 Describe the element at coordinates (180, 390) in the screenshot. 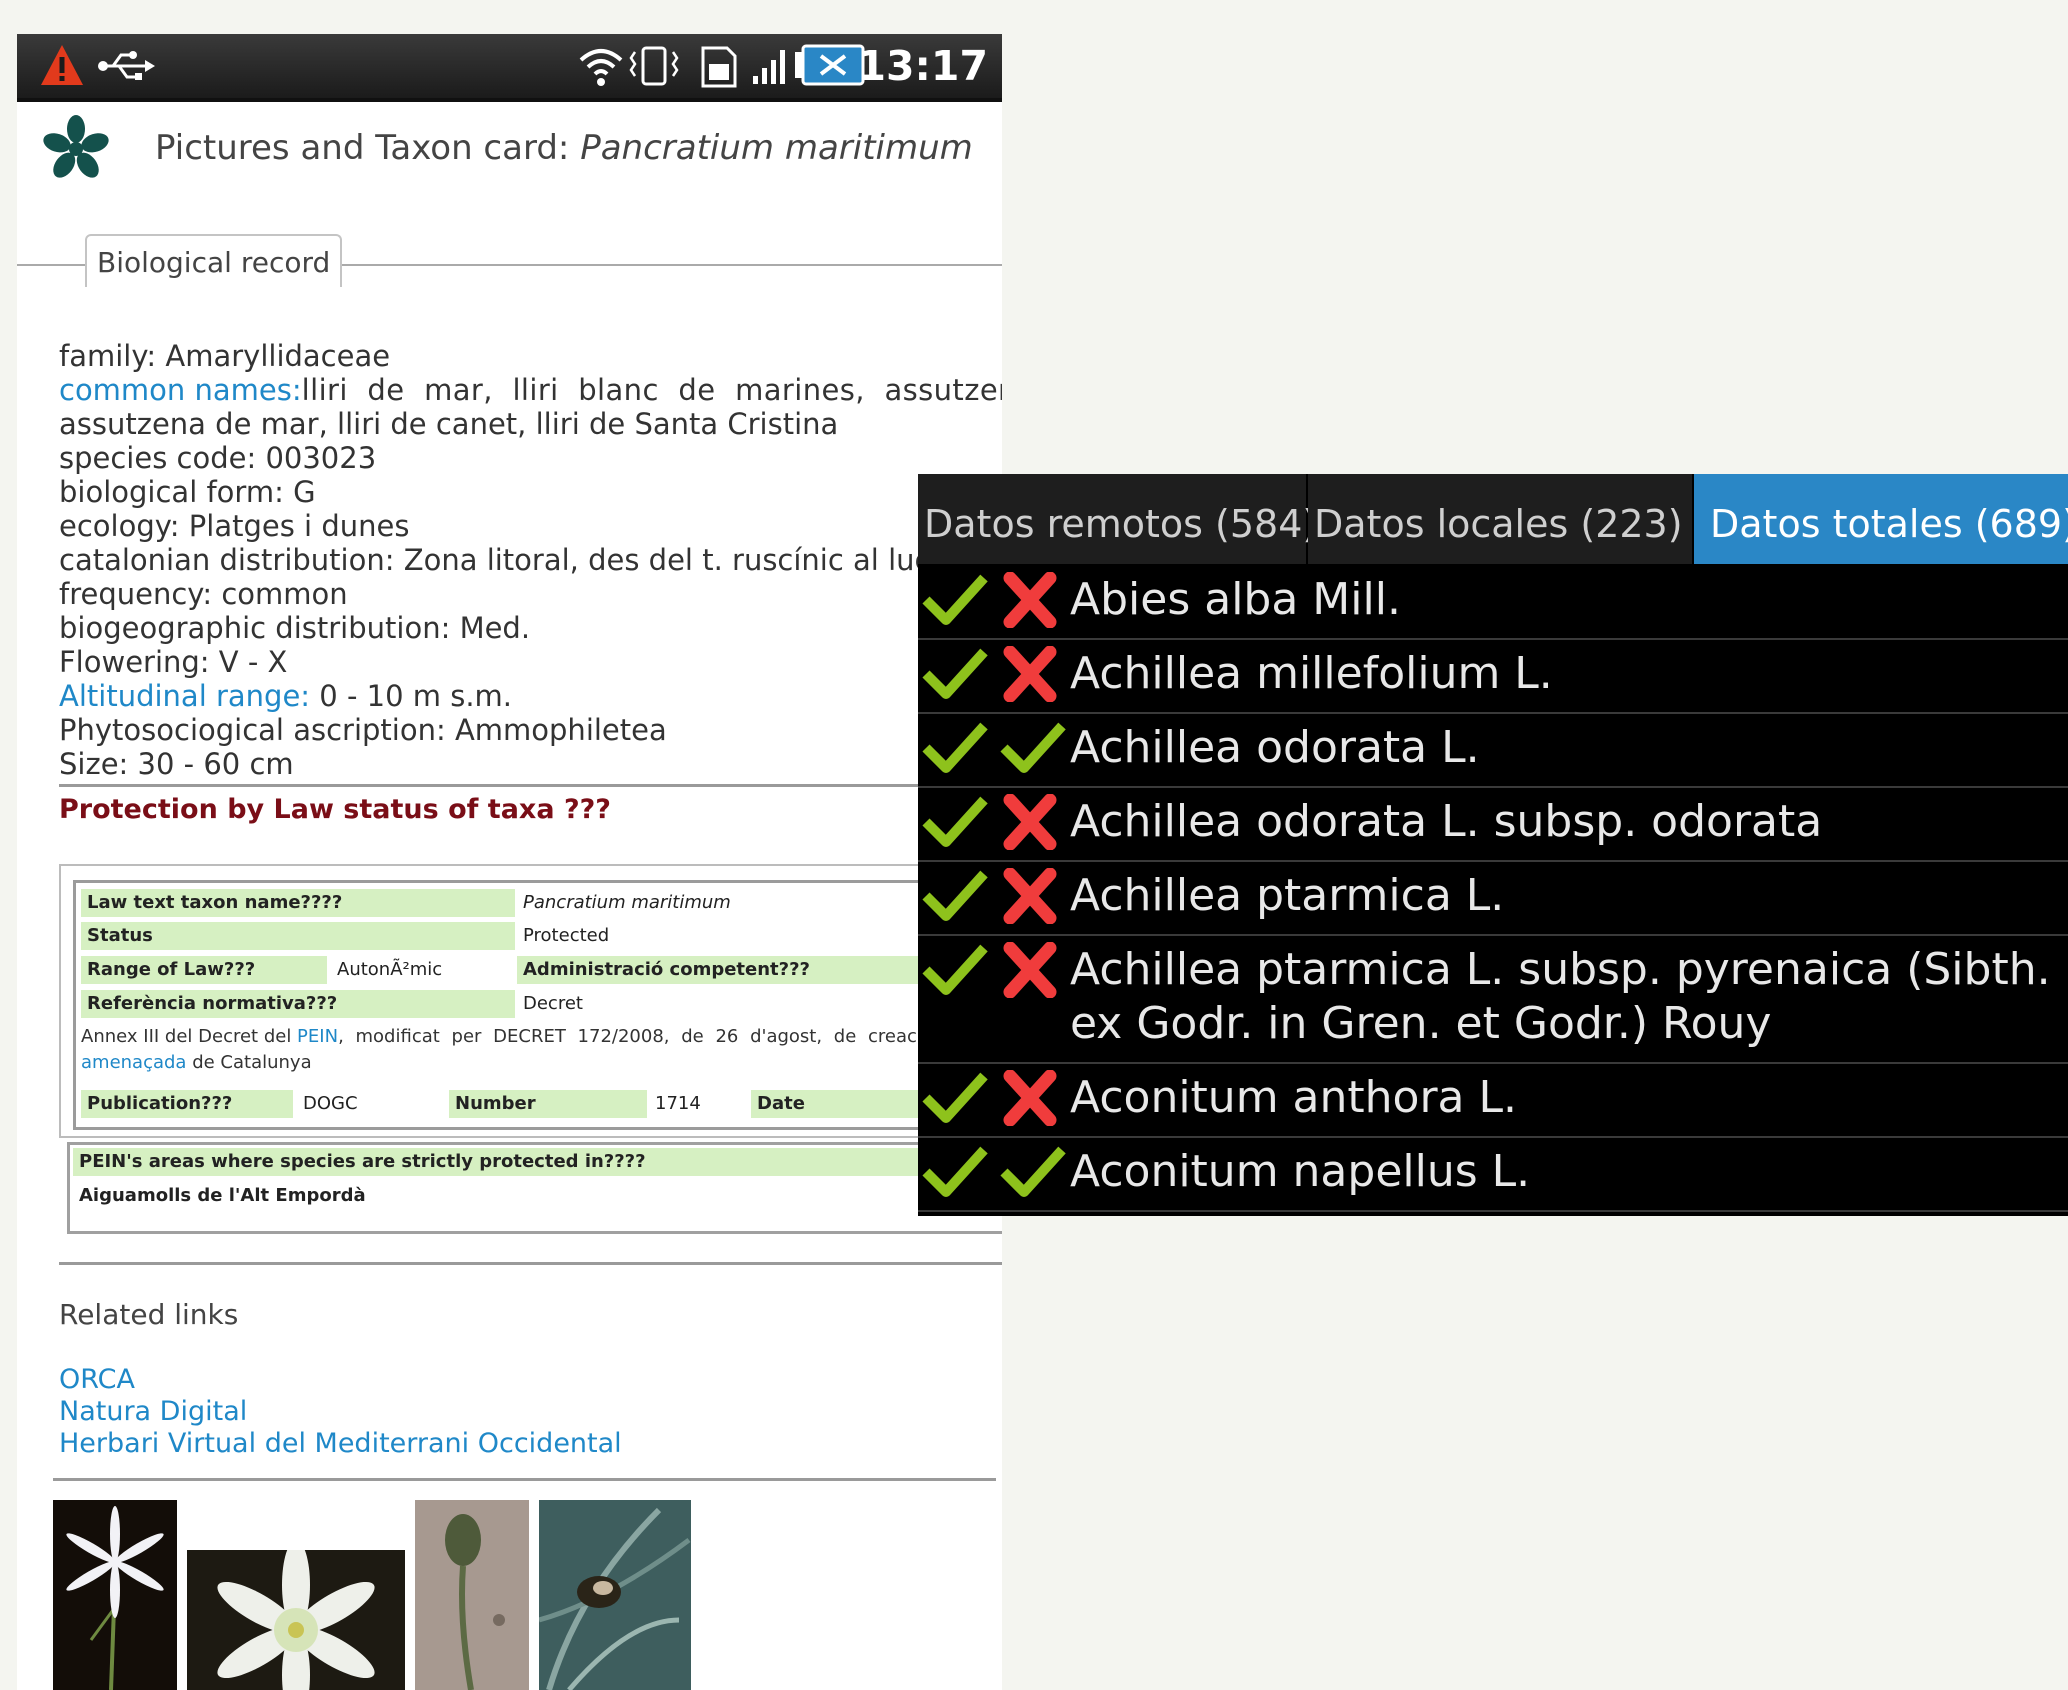

I see `common-names-link: common names:` at that location.